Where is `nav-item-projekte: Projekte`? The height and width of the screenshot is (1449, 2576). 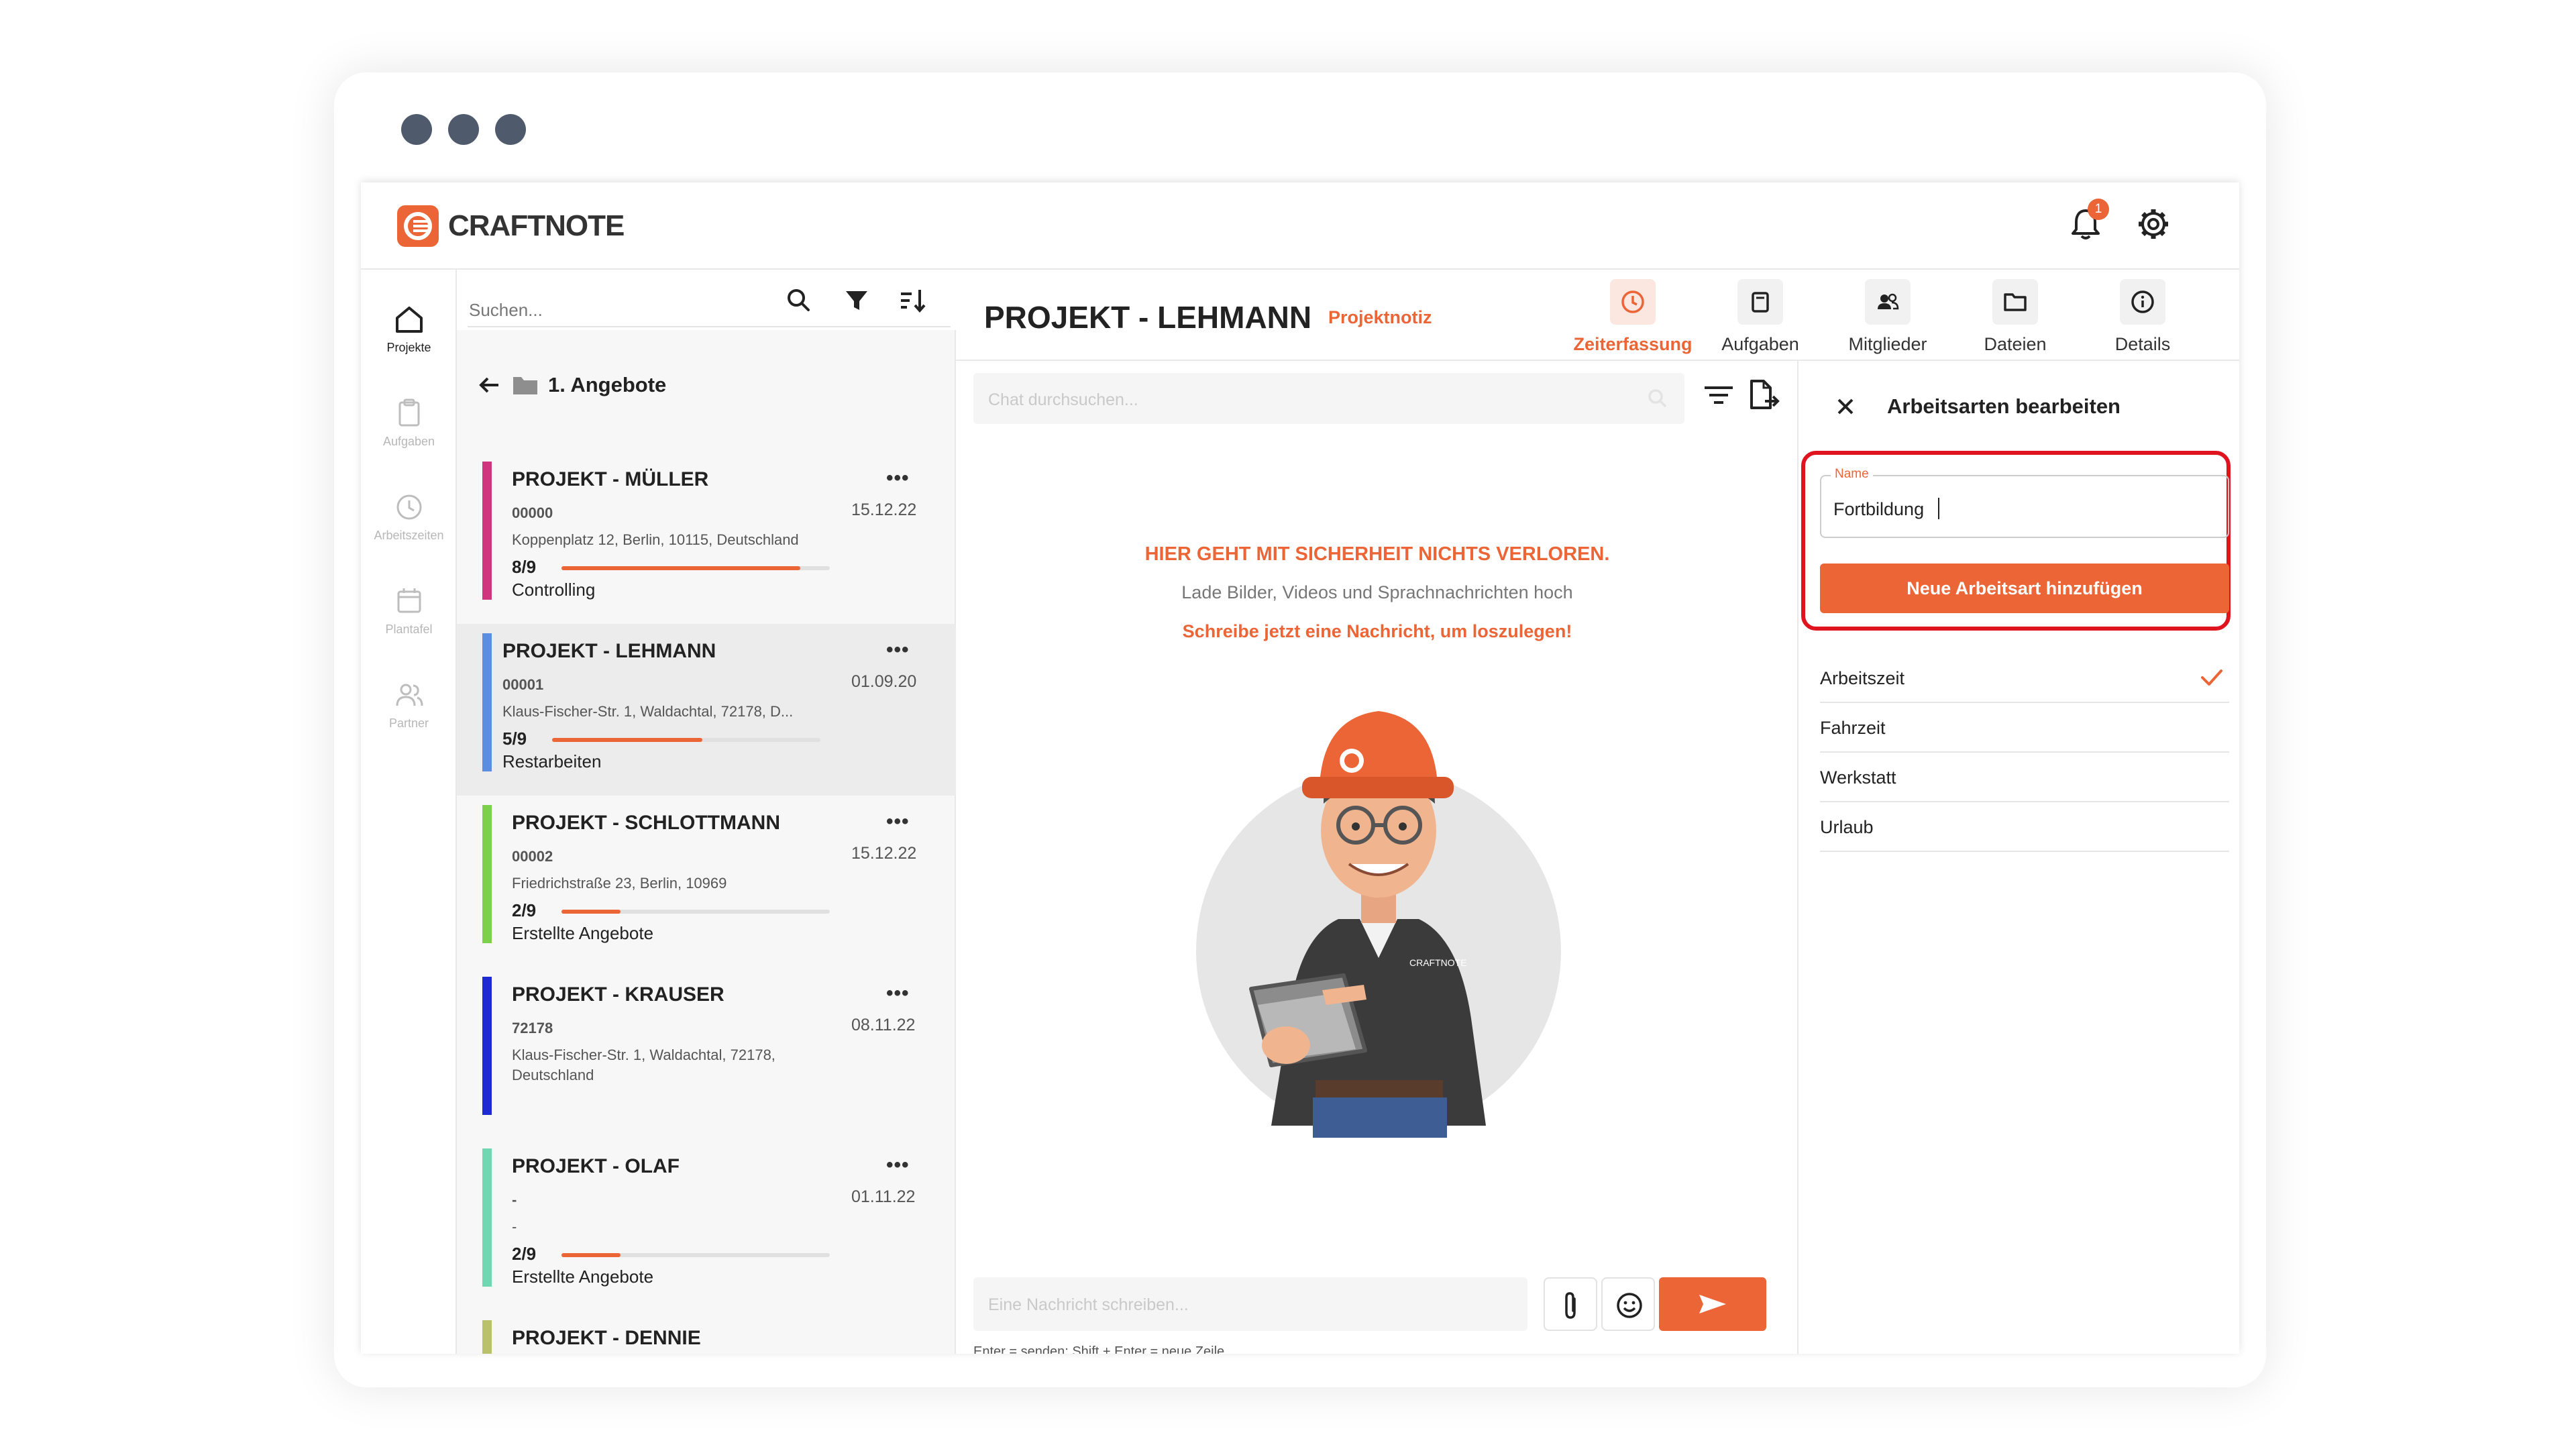 nav-item-projekte: Projekte is located at coordinates (409, 328).